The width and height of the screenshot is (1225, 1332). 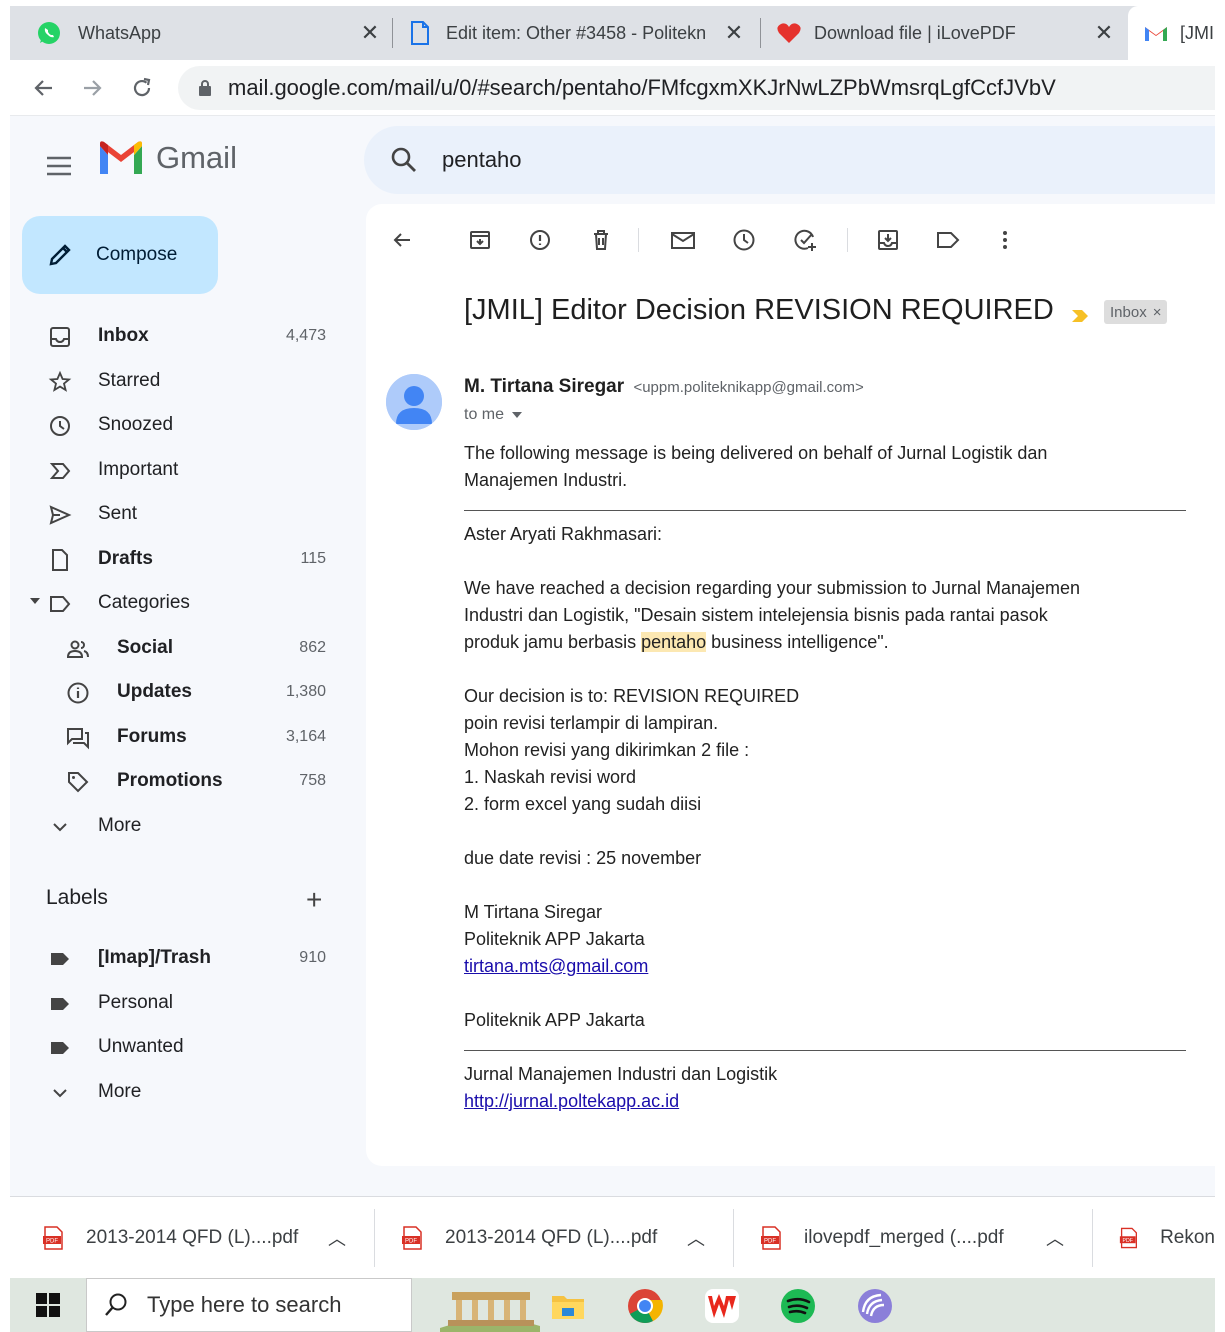 What do you see at coordinates (187, 336) in the screenshot?
I see `sidebar-item-inbox: Inbox 4,473` at bounding box center [187, 336].